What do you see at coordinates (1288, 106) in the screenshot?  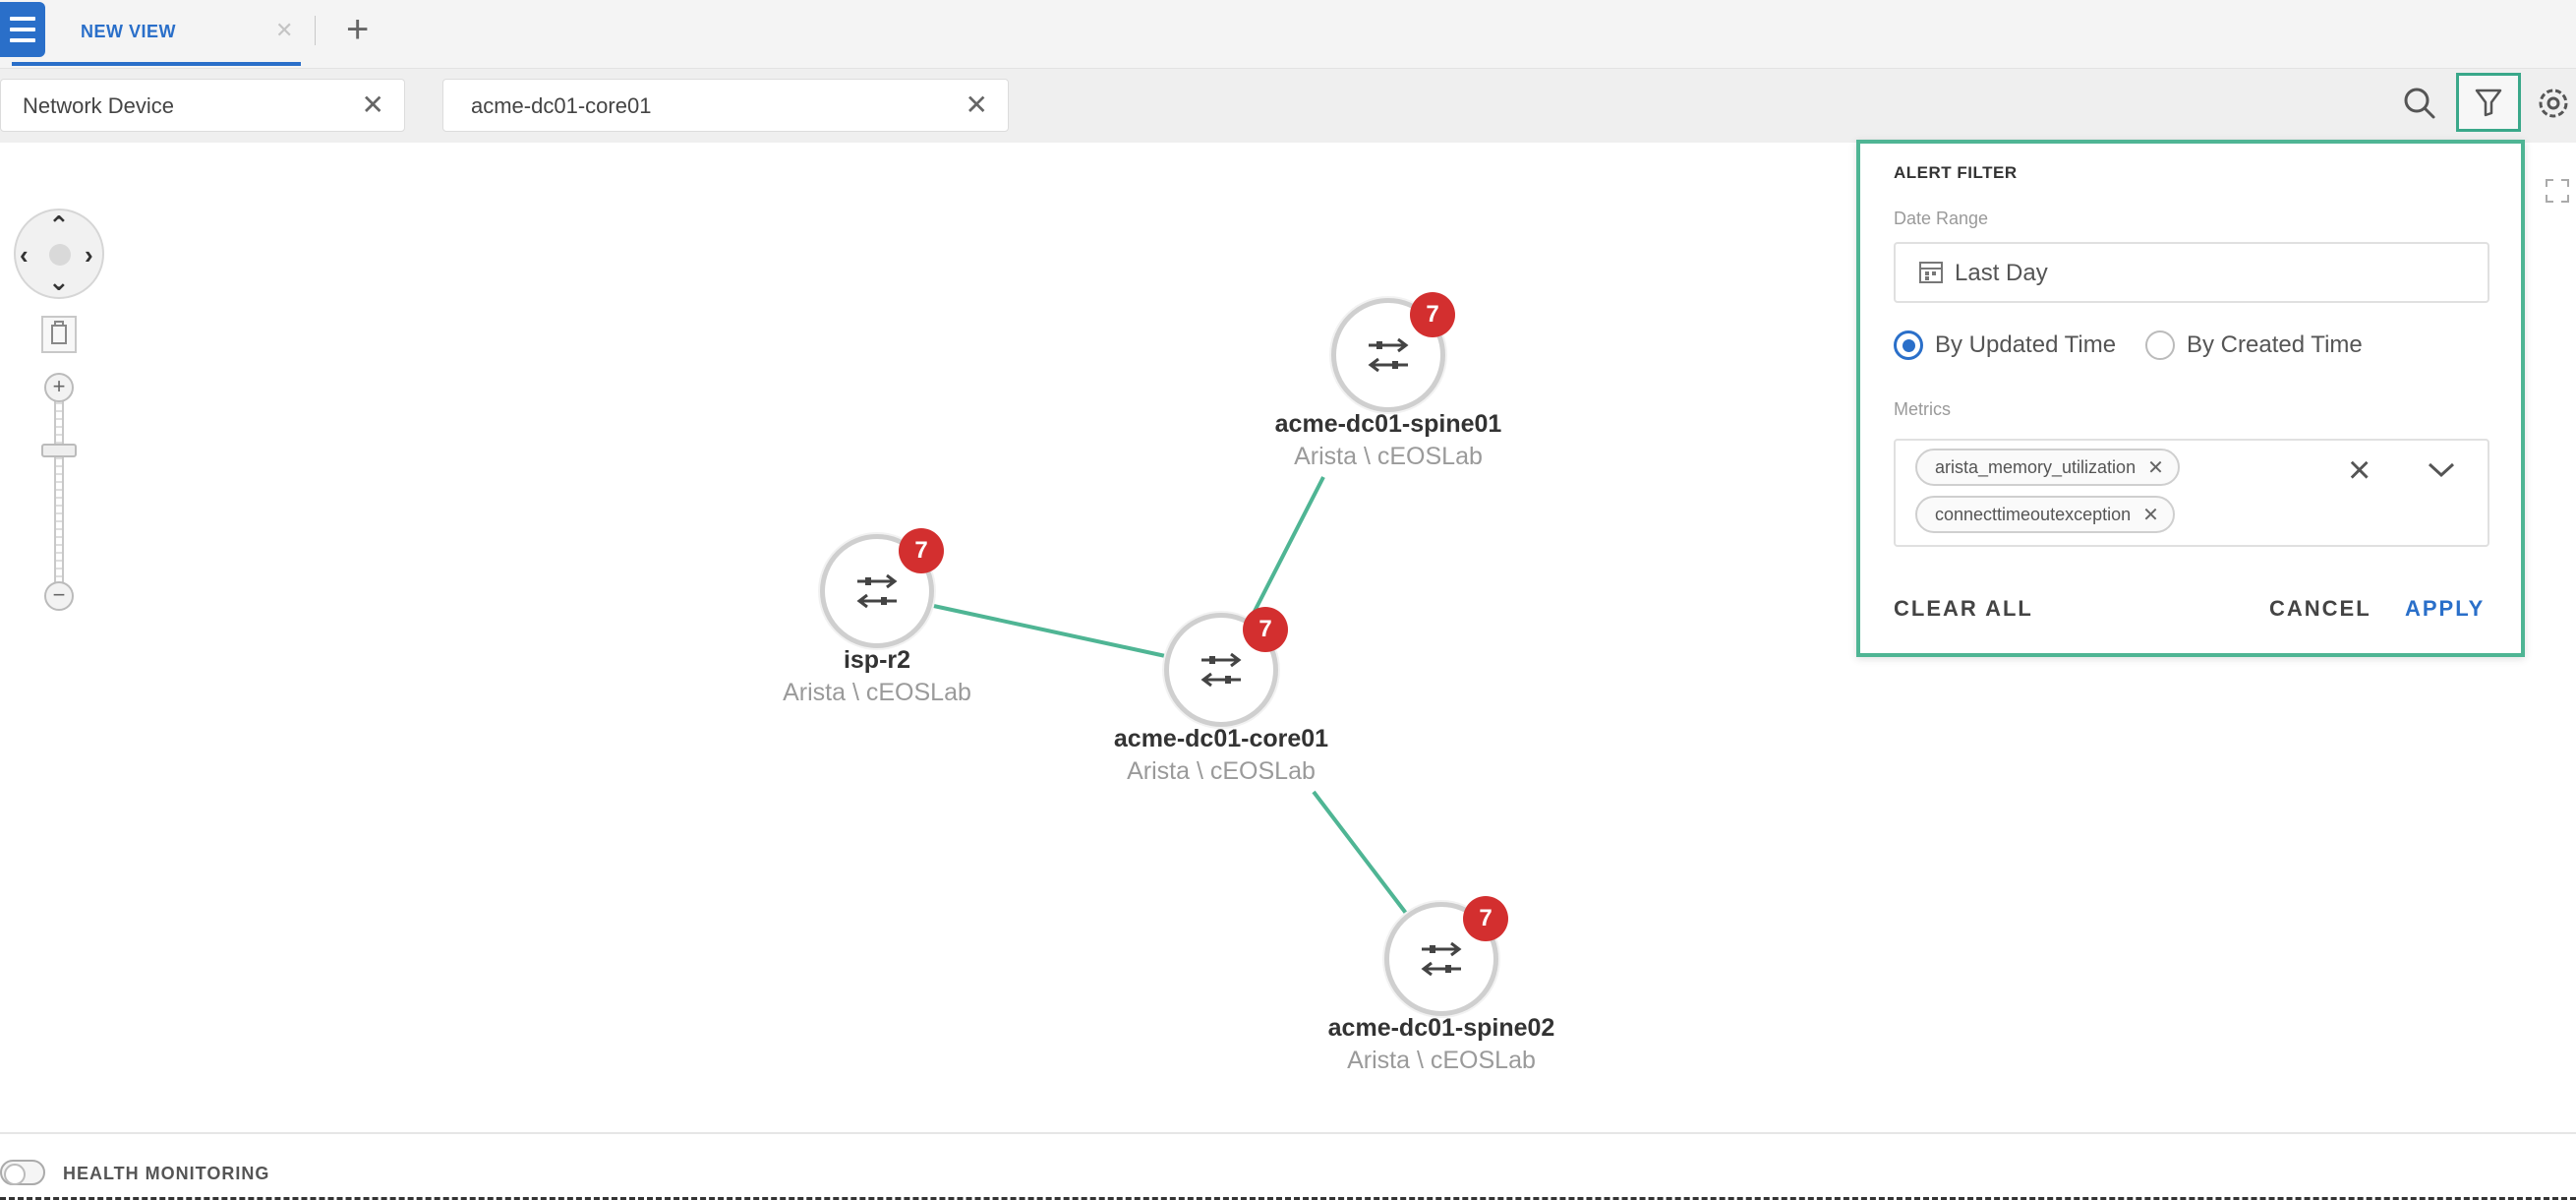 I see `filter-bar: Network Device ✕ acme-dc01-core01 ✕` at bounding box center [1288, 106].